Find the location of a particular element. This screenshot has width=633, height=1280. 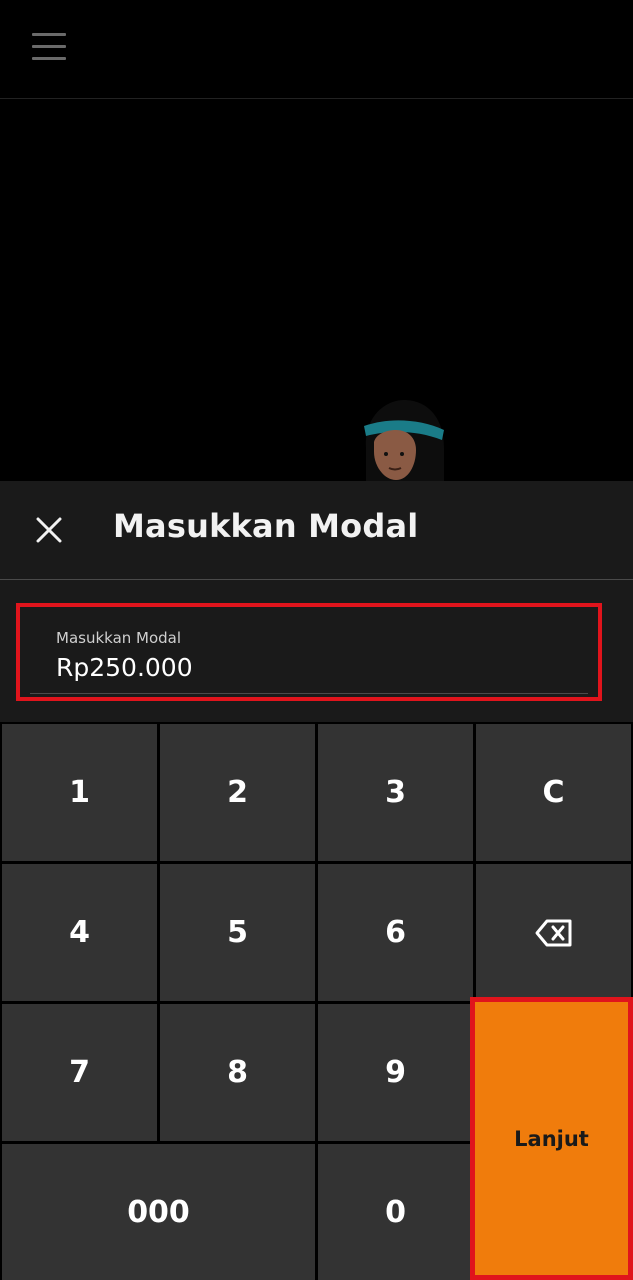

key-000: 000 is located at coordinates (158, 1212).